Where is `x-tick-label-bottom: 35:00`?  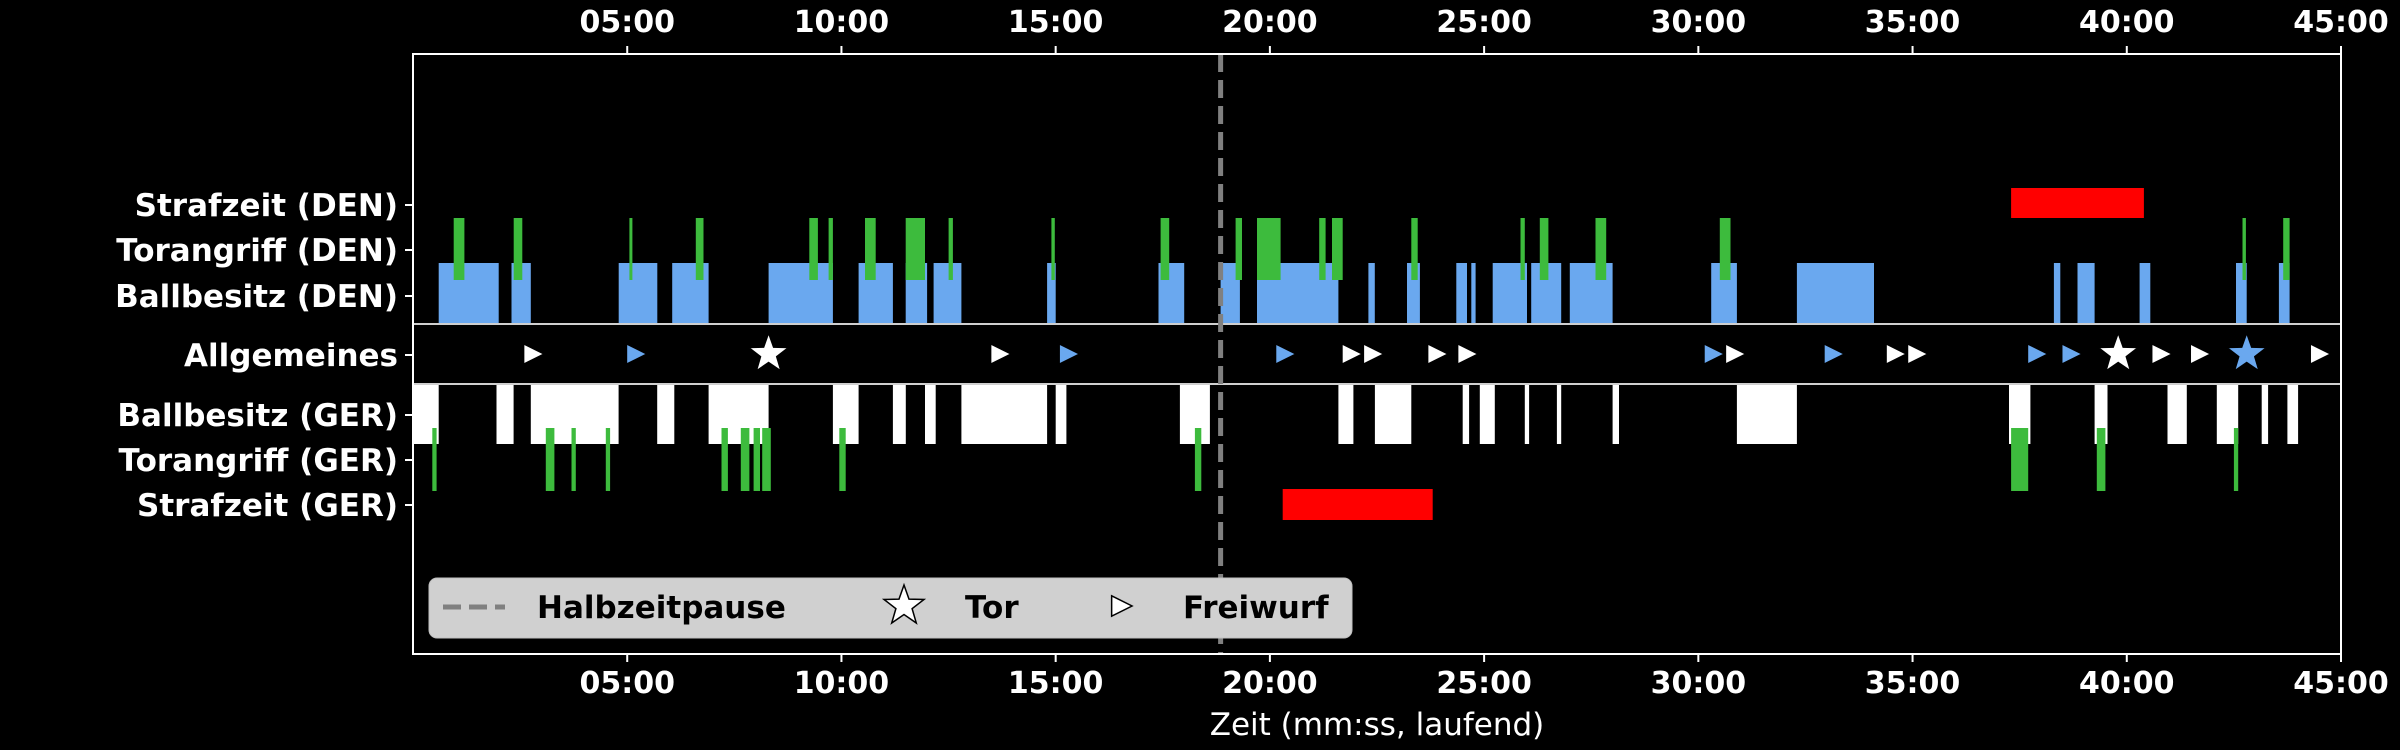 x-tick-label-bottom: 35:00 is located at coordinates (1913, 683).